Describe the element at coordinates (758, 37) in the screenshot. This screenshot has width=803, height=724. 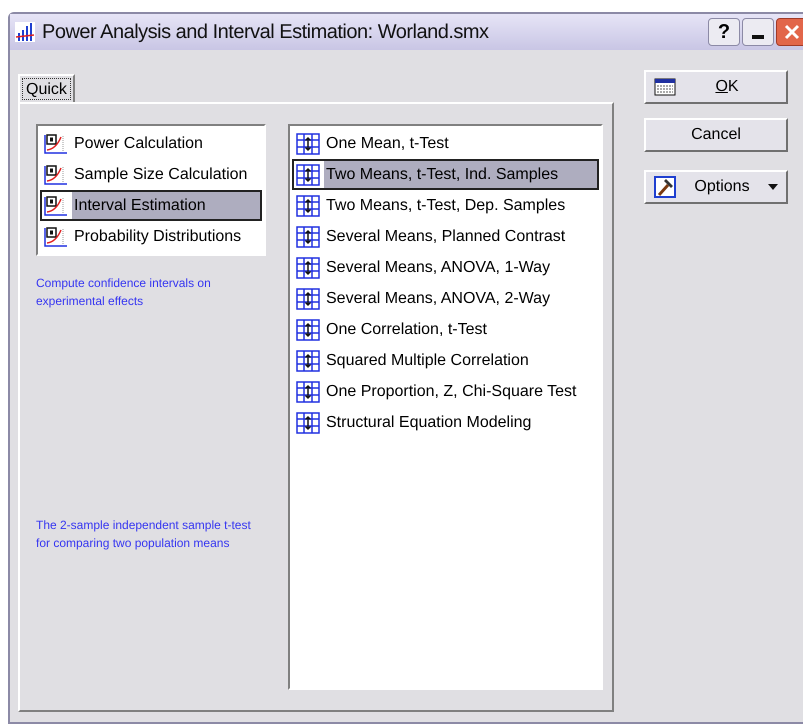
I see `minimize-icon` at that location.